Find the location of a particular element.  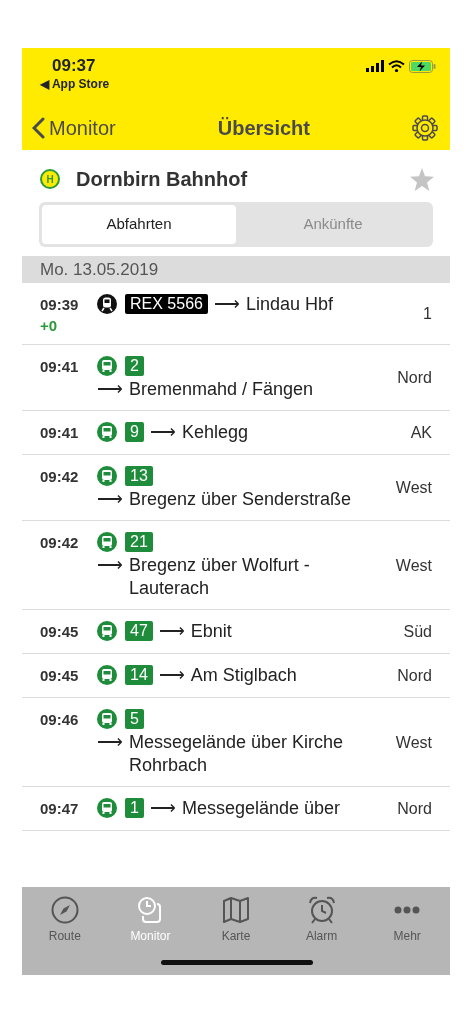

wifi-icon is located at coordinates (396, 66).